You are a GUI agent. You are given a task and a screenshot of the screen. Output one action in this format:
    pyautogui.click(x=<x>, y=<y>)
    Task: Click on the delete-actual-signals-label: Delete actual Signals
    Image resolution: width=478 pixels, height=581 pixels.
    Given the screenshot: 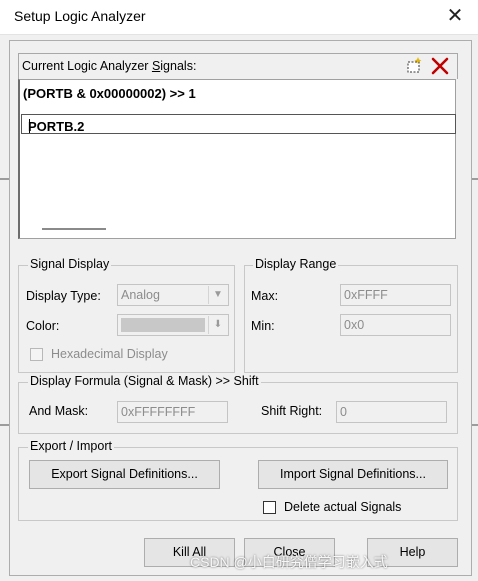 What is the action you would take?
    pyautogui.click(x=343, y=507)
    